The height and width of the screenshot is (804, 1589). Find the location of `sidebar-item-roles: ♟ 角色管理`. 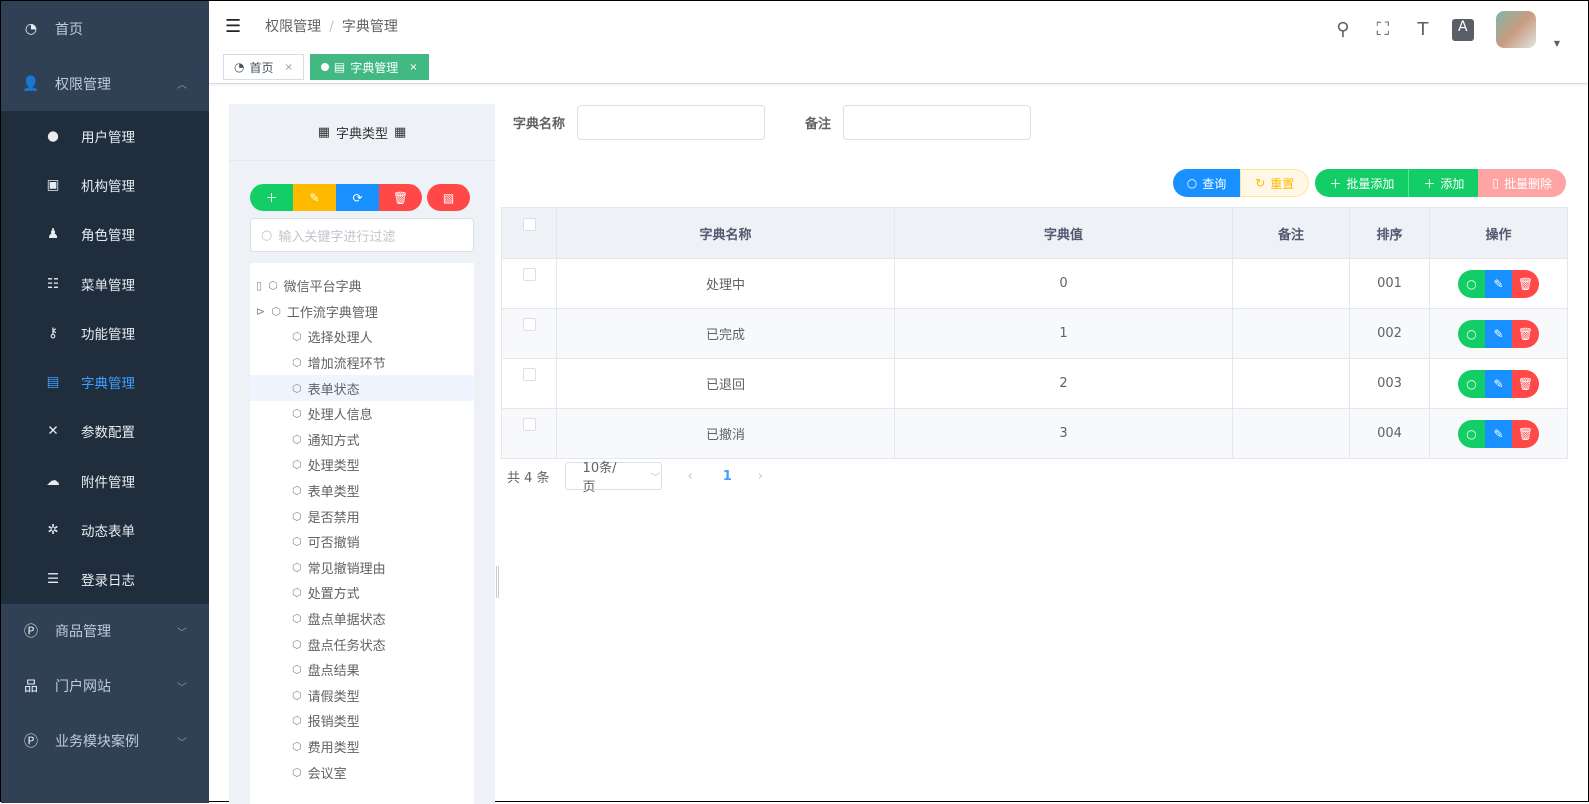

sidebar-item-roles: ♟ 角色管理 is located at coordinates (105, 234).